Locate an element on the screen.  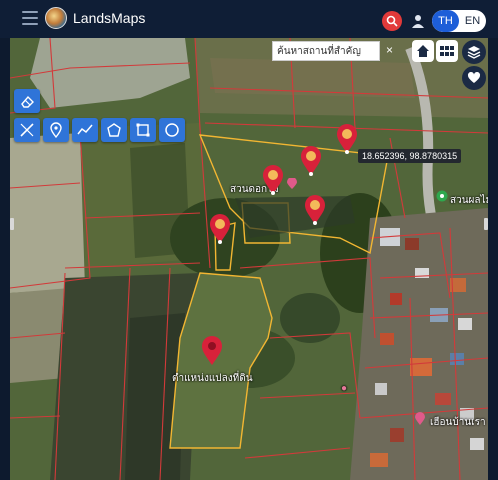
grid-button is located at coordinates (447, 51).